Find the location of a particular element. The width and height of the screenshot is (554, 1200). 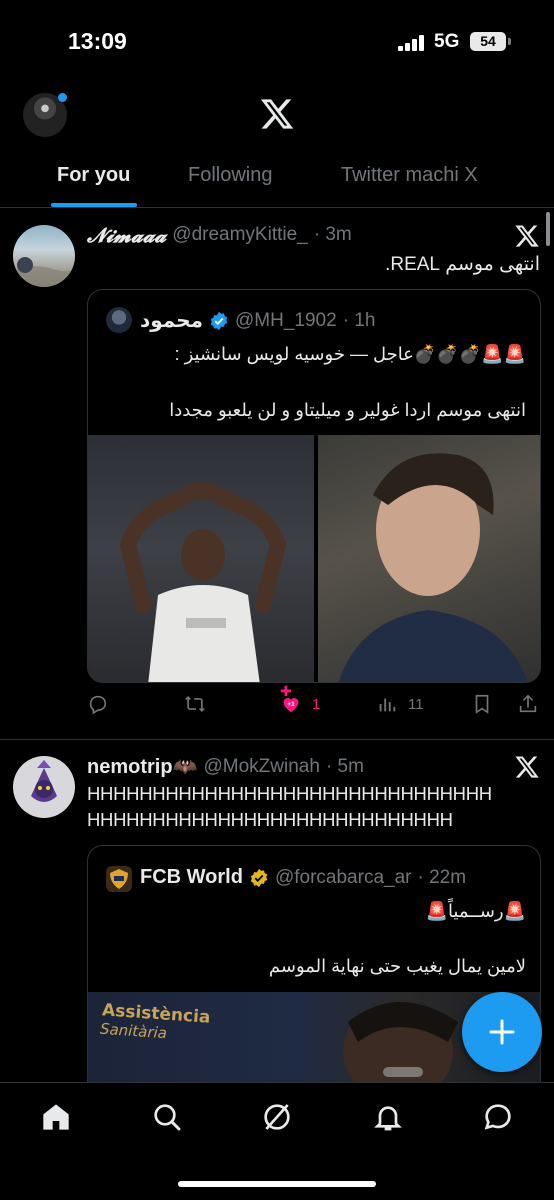

like-badge: +1 is located at coordinates (291, 704).